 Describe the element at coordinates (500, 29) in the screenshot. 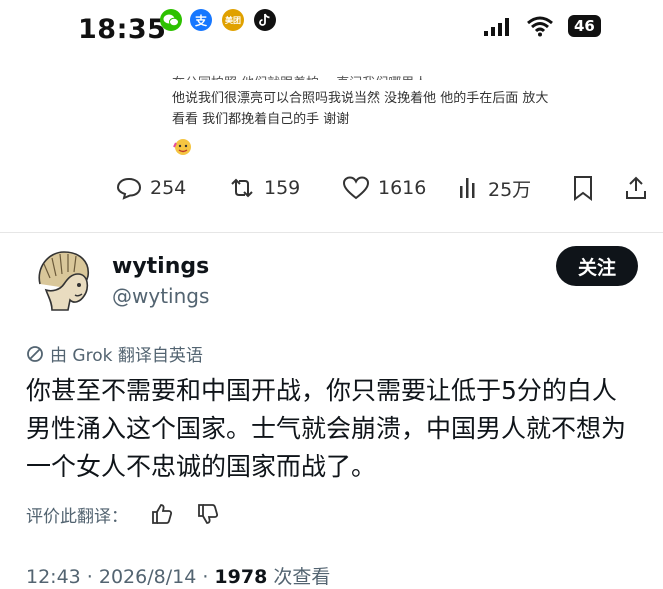

I see `signal-icon` at that location.